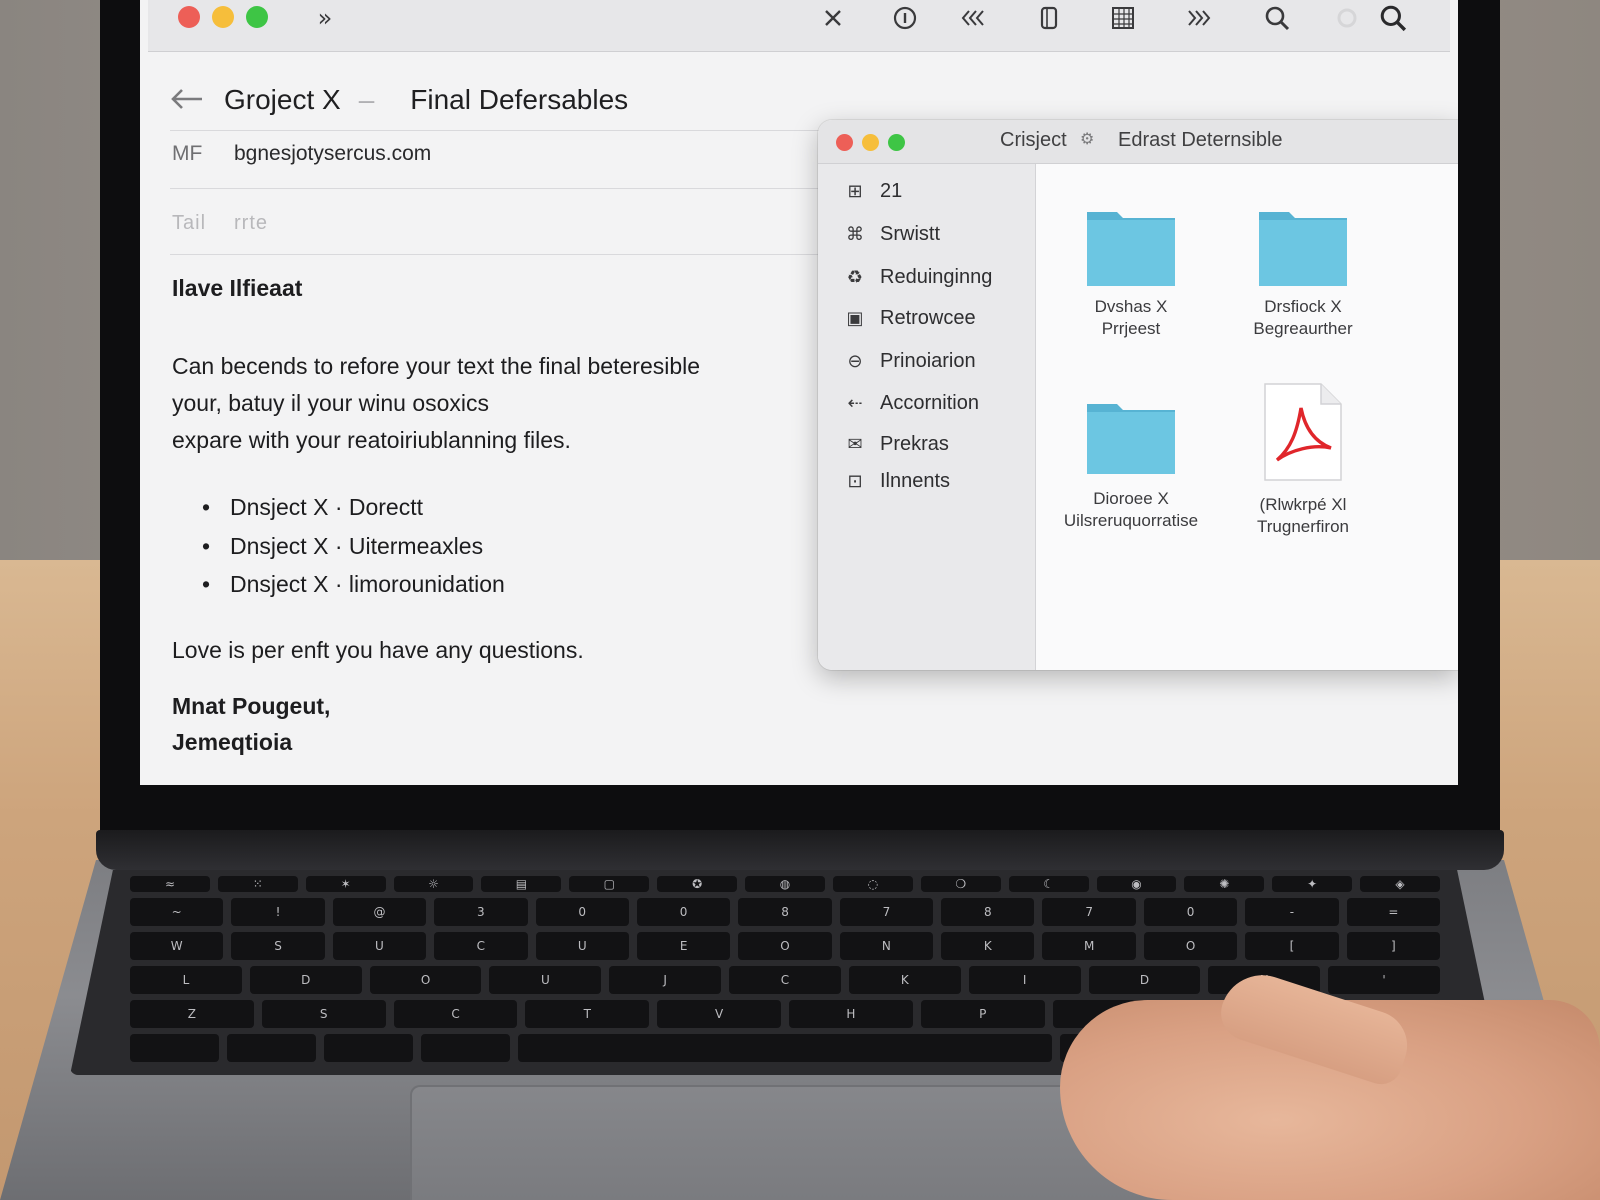 This screenshot has width=1600, height=1200. I want to click on maximize-window-button, so click(257, 17).